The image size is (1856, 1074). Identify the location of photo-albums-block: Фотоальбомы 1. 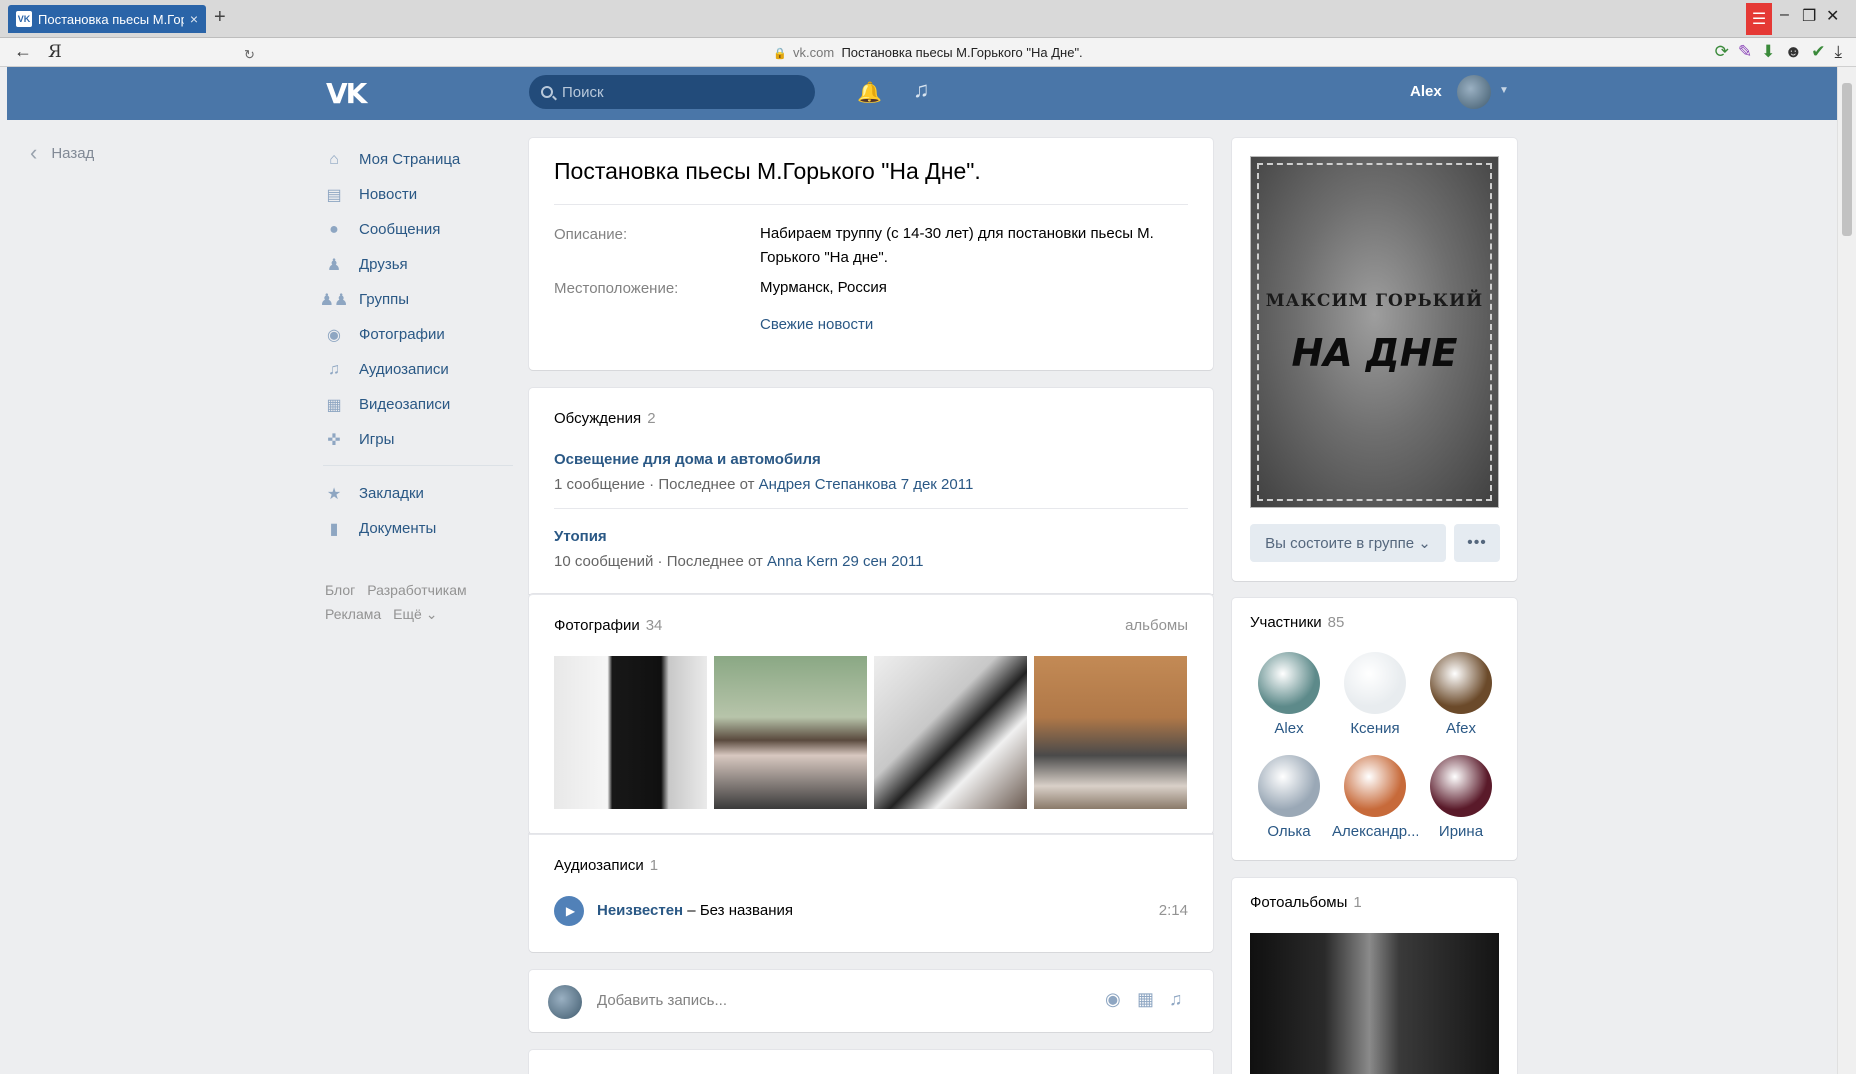
(1374, 976).